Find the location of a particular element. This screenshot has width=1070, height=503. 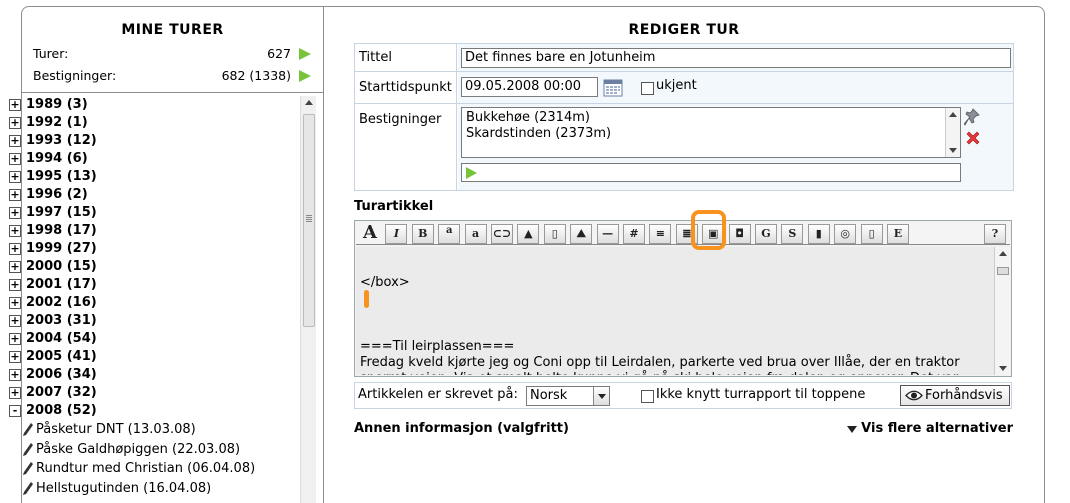

toolbar-a-button: A is located at coordinates (370, 234).